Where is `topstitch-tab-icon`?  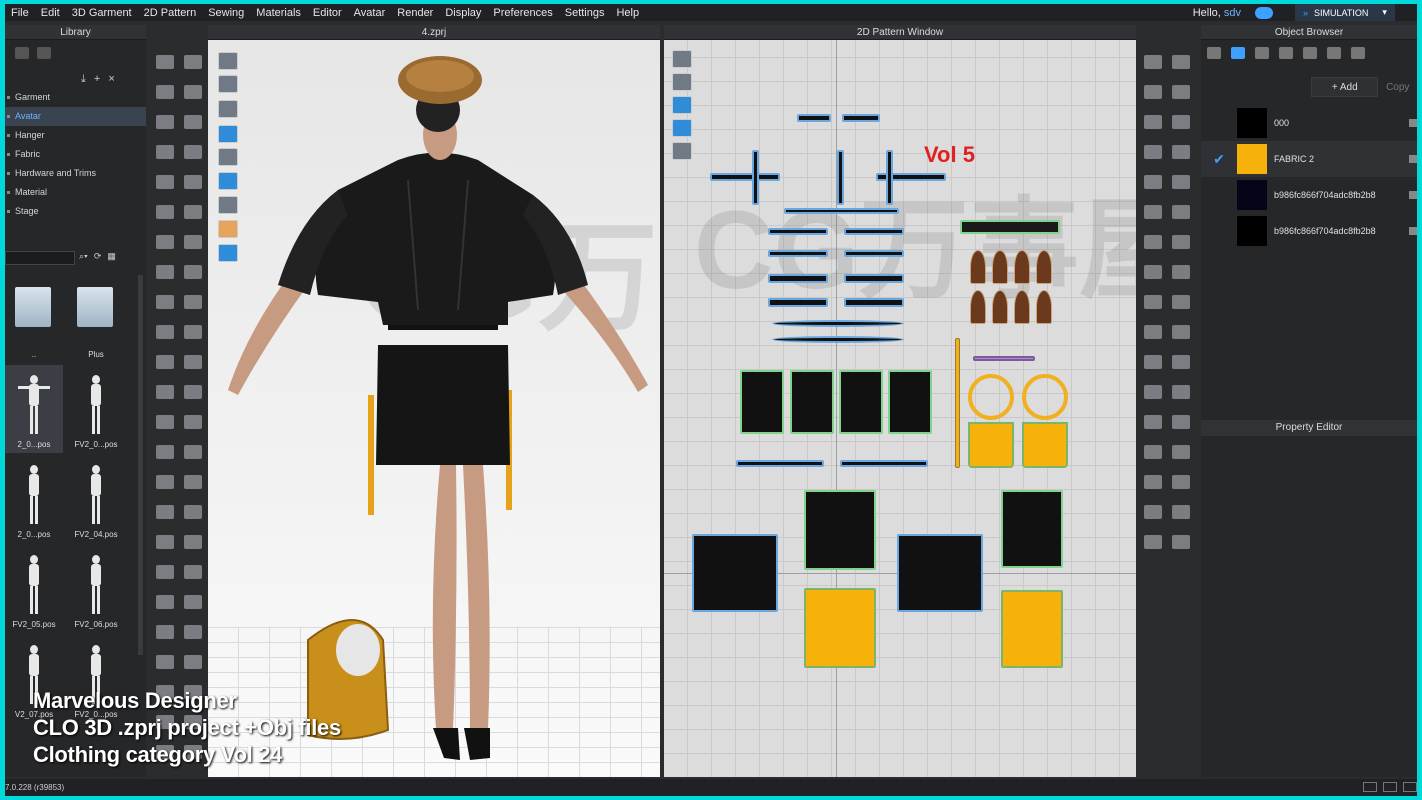
topstitch-tab-icon is located at coordinates (1310, 53).